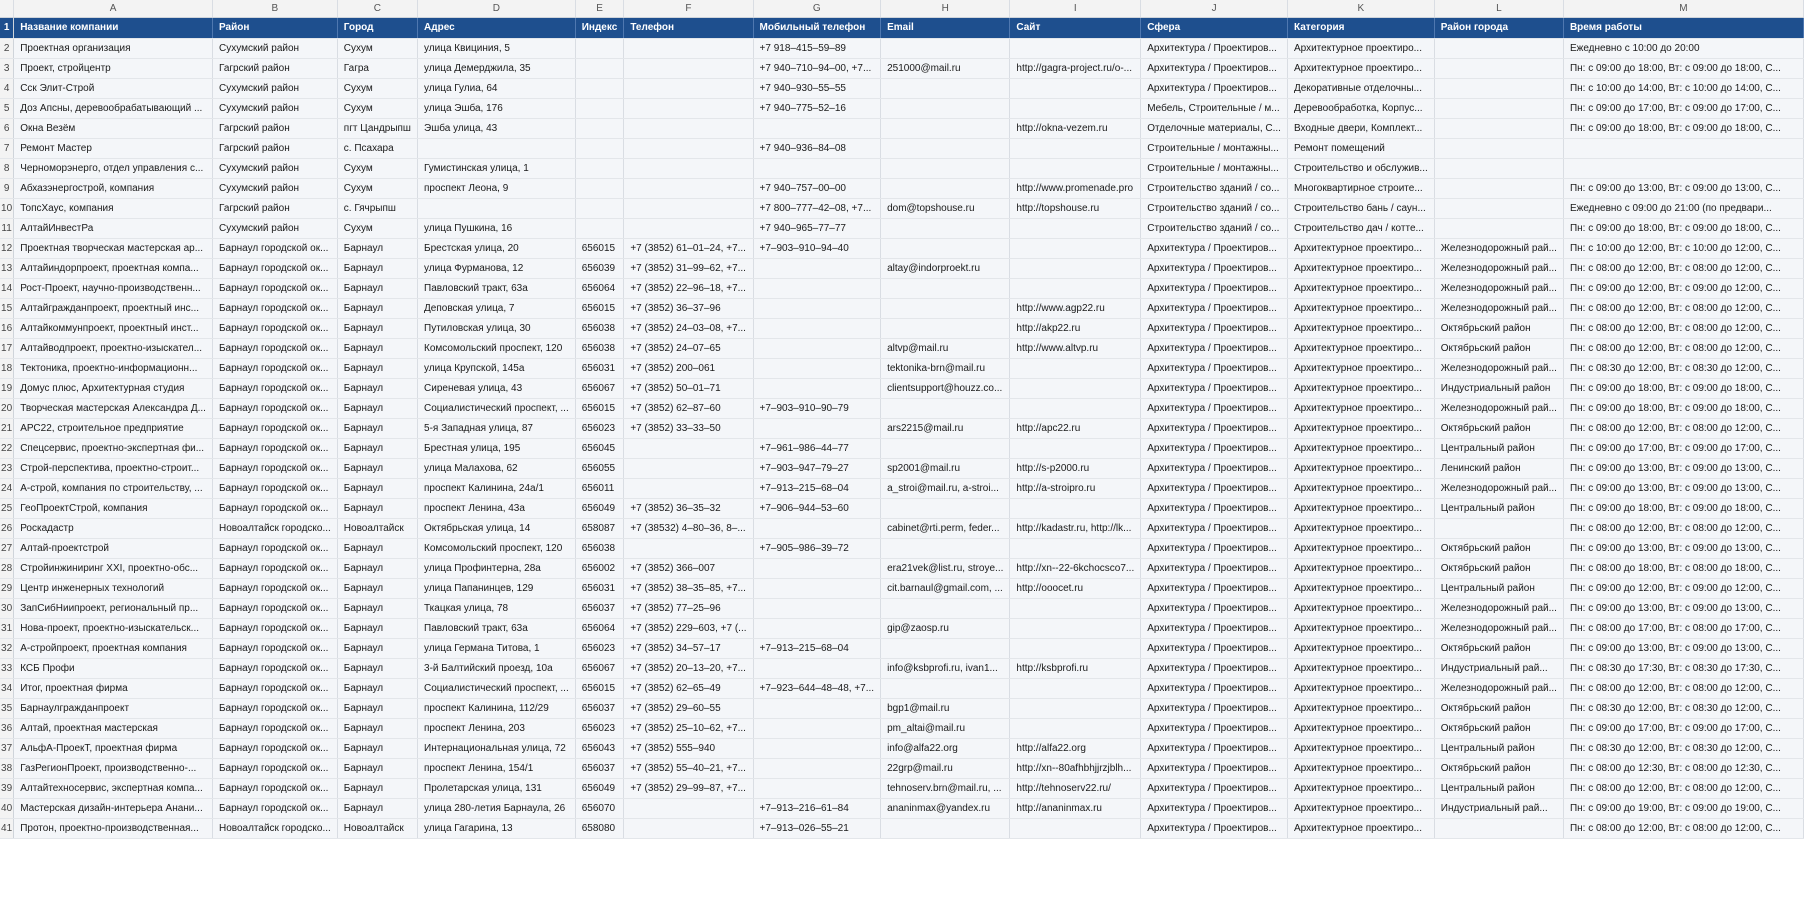 The image size is (1804, 902). What do you see at coordinates (7, 328) in the screenshot?
I see `row-number: 16` at bounding box center [7, 328].